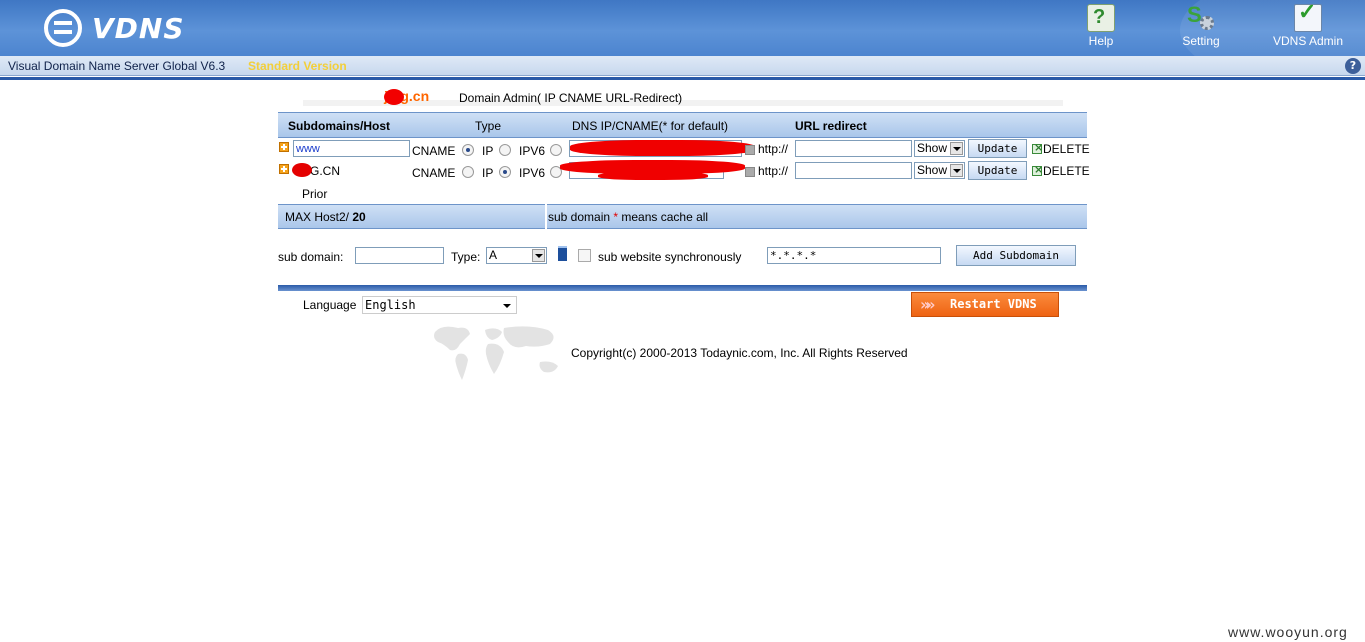  Describe the element at coordinates (330, 305) in the screenshot. I see `language-label: Language` at that location.